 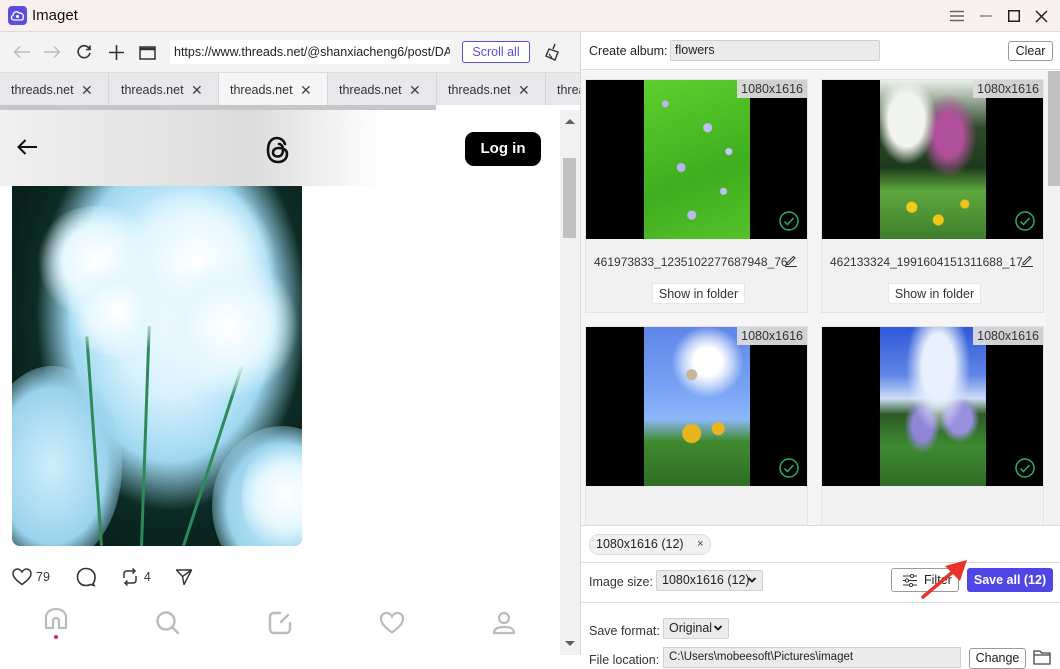 What do you see at coordinates (1030, 51) in the screenshot?
I see `clear-button: Clear` at bounding box center [1030, 51].